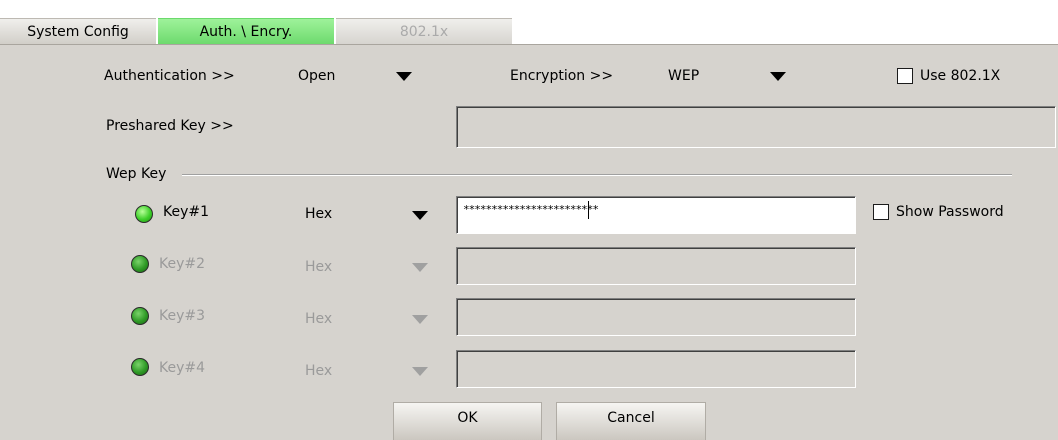  I want to click on key1-format-dropdown-icon, so click(420, 215).